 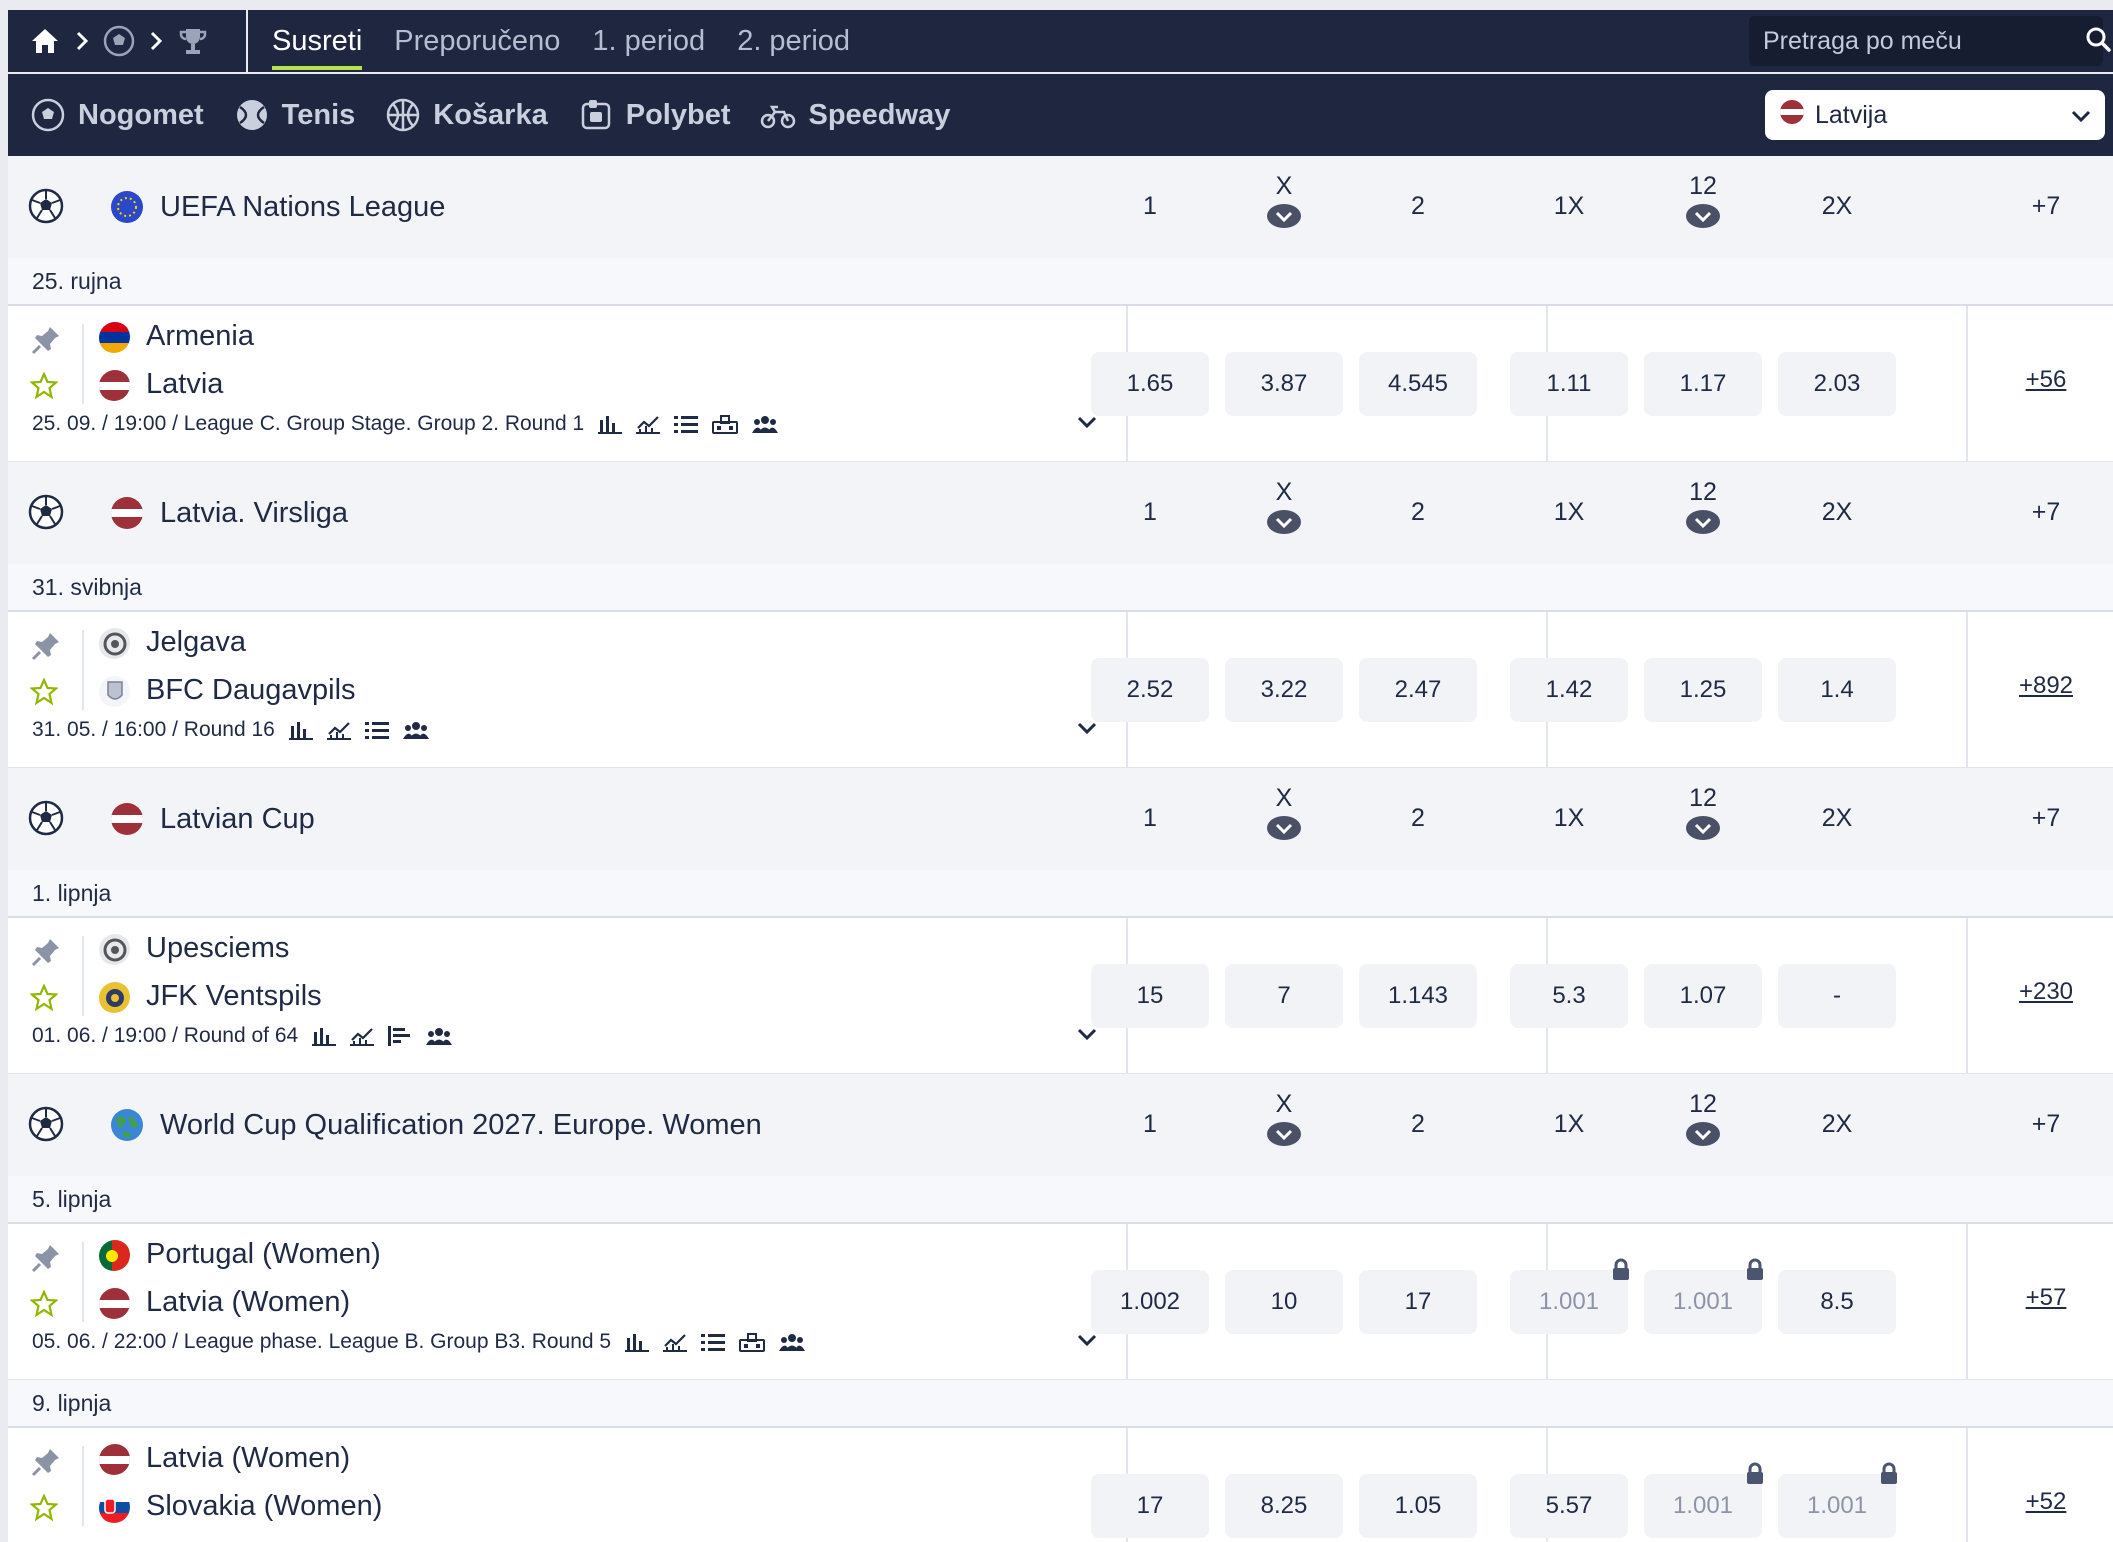 I want to click on home-team: Upesciems, so click(x=193, y=948).